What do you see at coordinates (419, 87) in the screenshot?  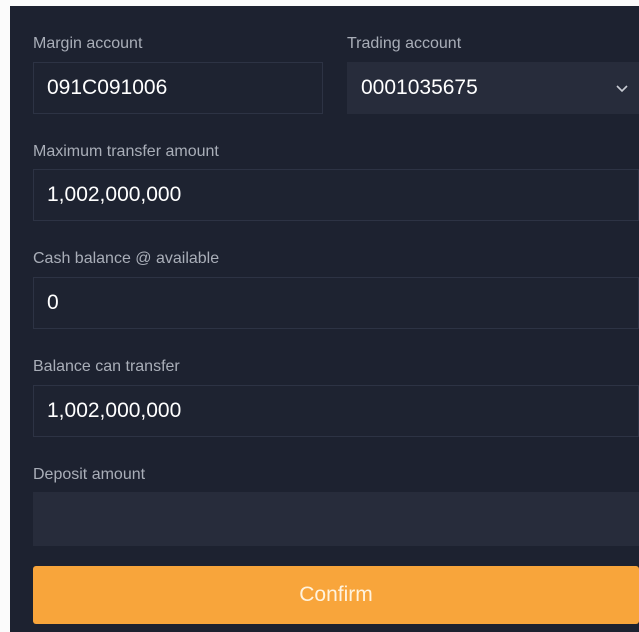 I see `trading-account-value: 0001035675` at bounding box center [419, 87].